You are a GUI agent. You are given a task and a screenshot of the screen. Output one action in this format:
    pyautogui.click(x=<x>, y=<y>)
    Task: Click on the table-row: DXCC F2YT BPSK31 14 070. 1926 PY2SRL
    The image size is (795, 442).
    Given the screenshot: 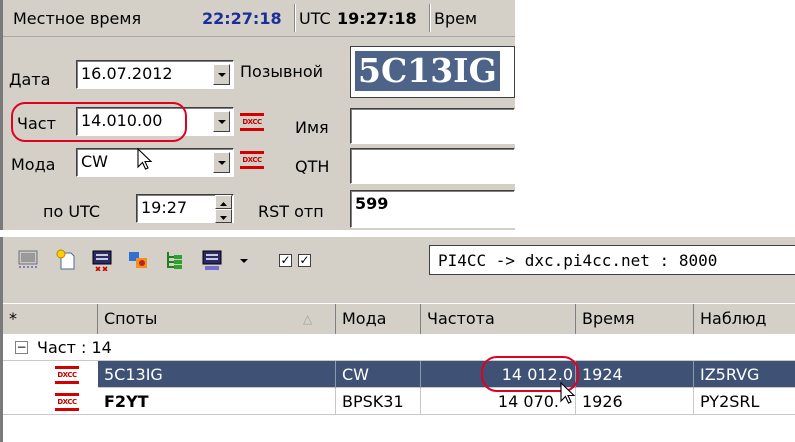 What is the action you would take?
    pyautogui.click(x=399, y=401)
    